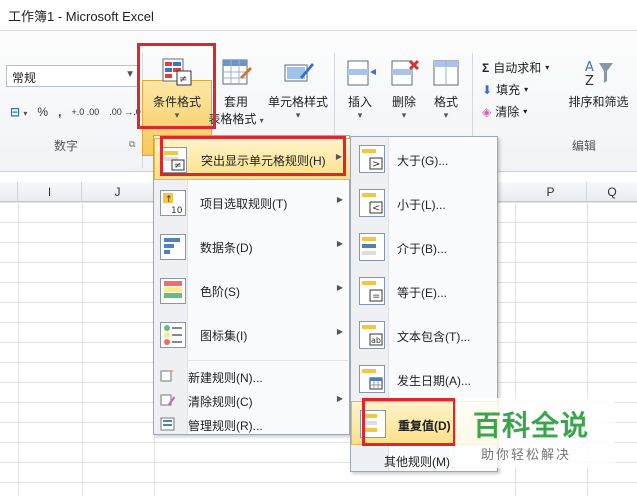 Image resolution: width=637 pixels, height=496 pixels. Describe the element at coordinates (526, 454) in the screenshot. I see `watermark-slogan: 助你轻松解决` at that location.